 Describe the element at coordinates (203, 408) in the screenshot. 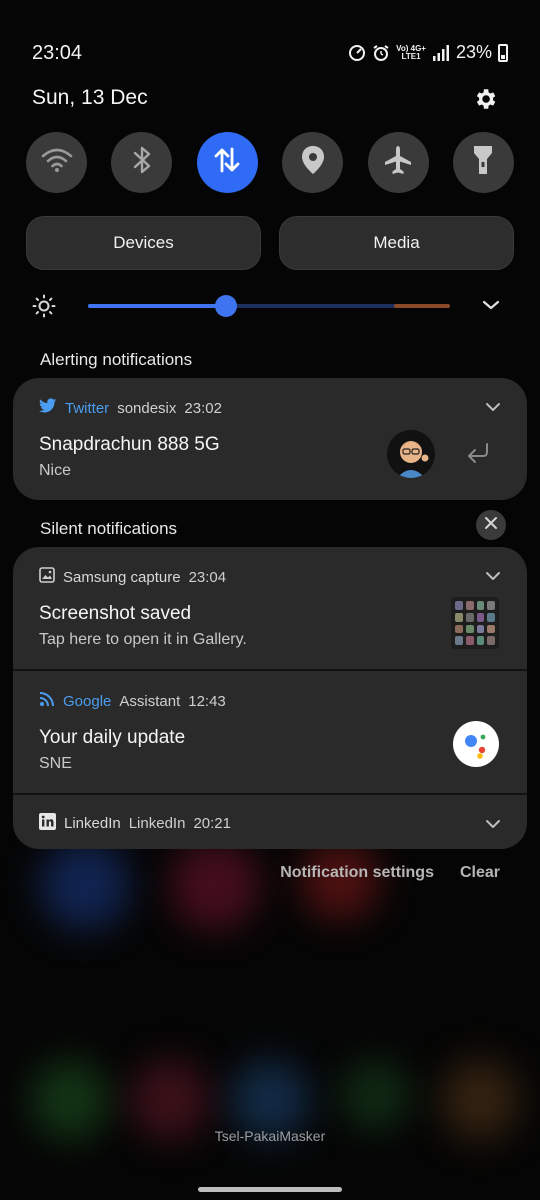

I see `notification-time: 23:02` at that location.